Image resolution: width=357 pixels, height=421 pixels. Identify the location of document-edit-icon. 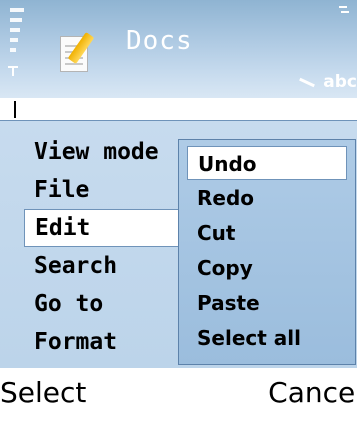
(77, 52).